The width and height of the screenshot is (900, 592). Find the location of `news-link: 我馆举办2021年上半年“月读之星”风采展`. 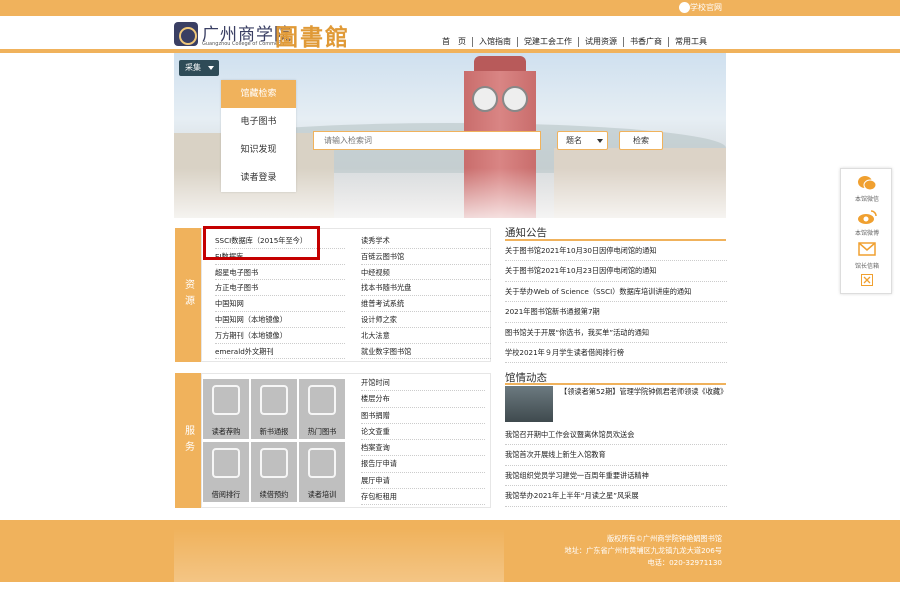

news-link: 我馆举办2021年上半年“月读之星”风采展 is located at coordinates (616, 496).